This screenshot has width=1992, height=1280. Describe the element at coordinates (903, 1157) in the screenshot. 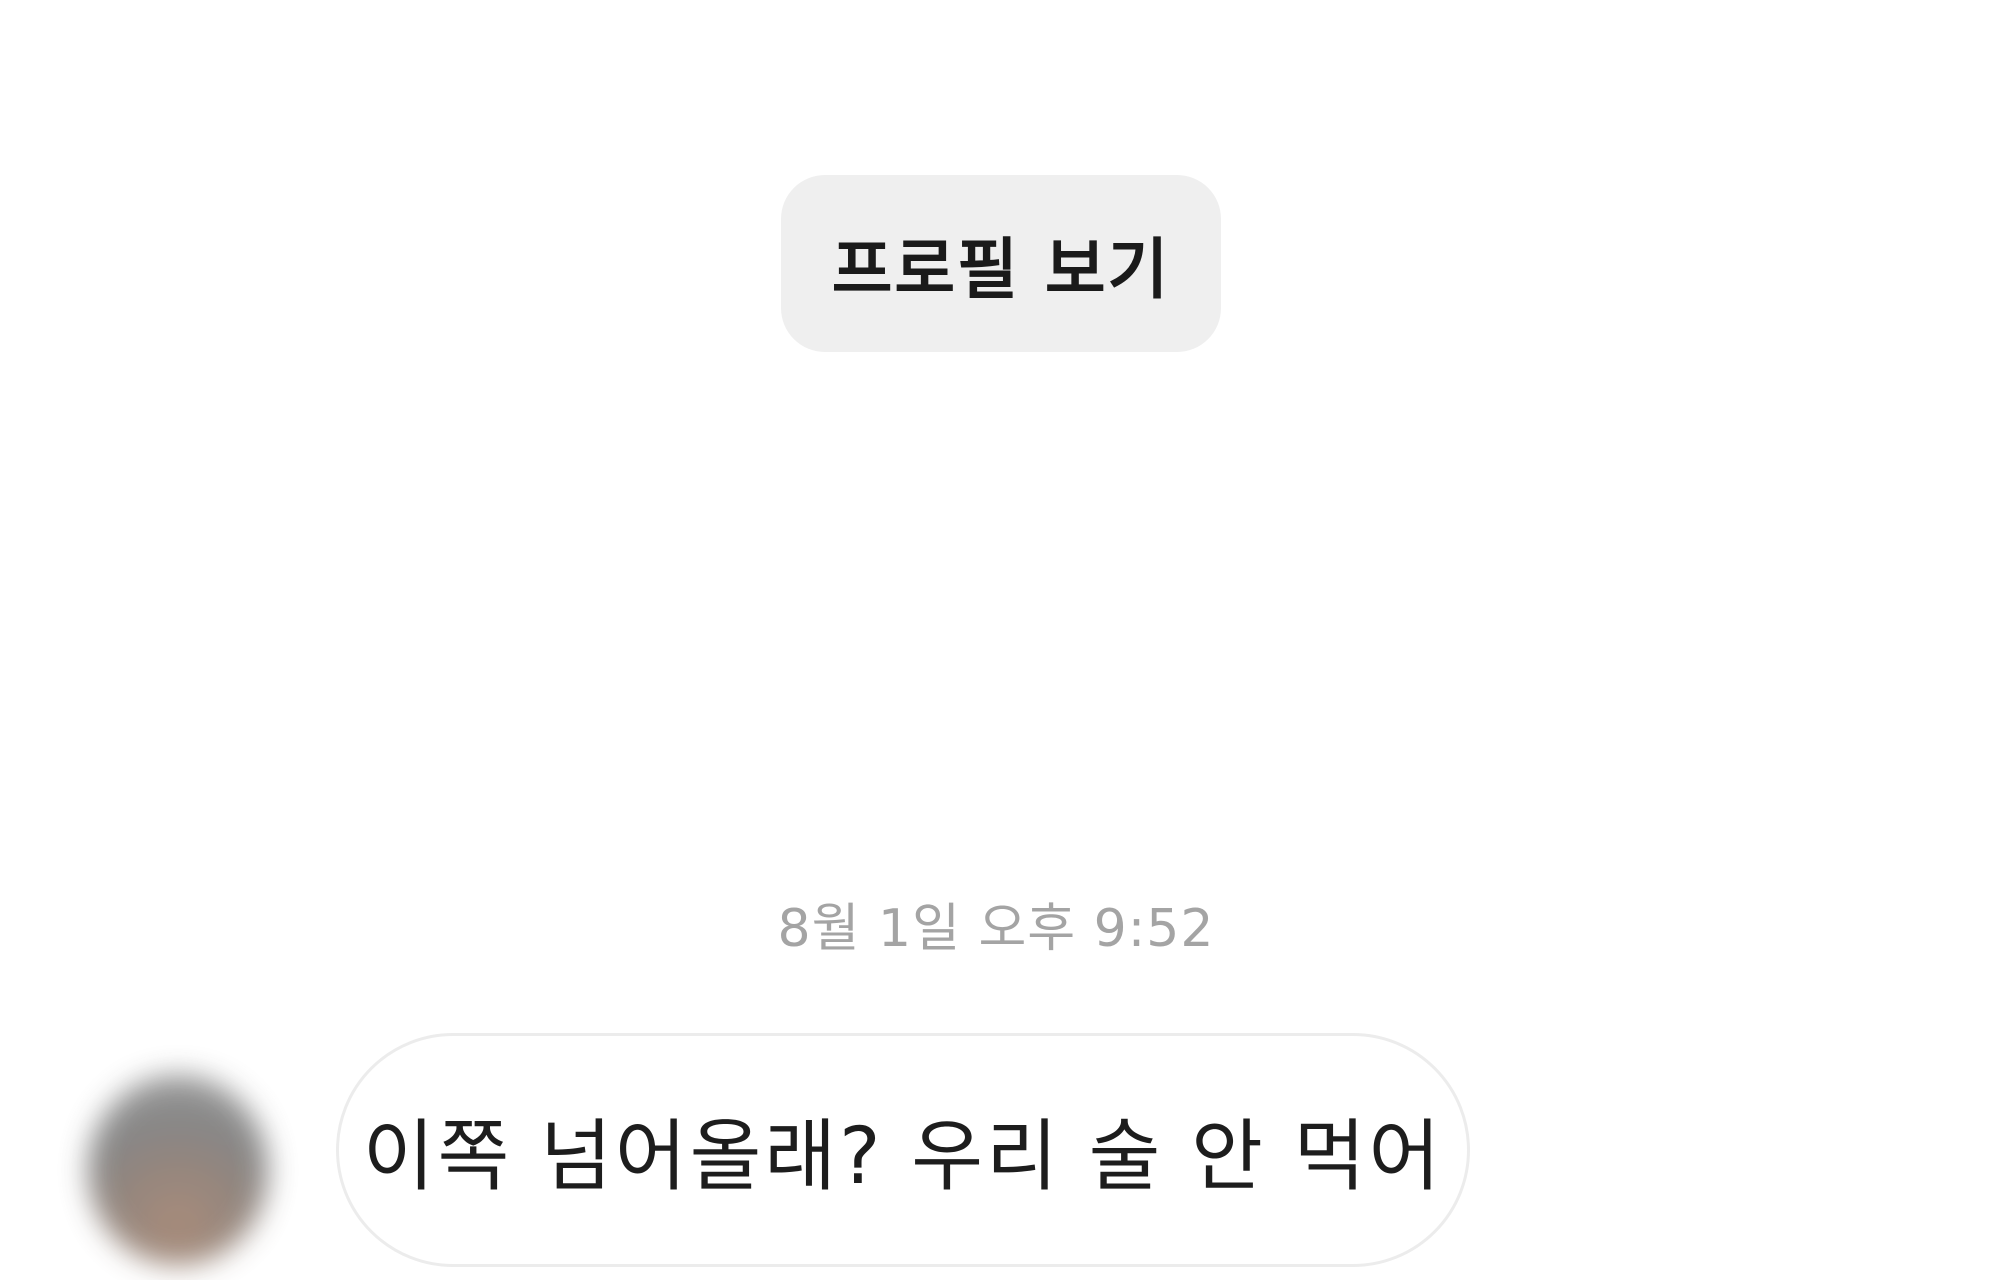

I see `message-text: 이쪽 넘어올래? 우리 술 안 먹어` at that location.